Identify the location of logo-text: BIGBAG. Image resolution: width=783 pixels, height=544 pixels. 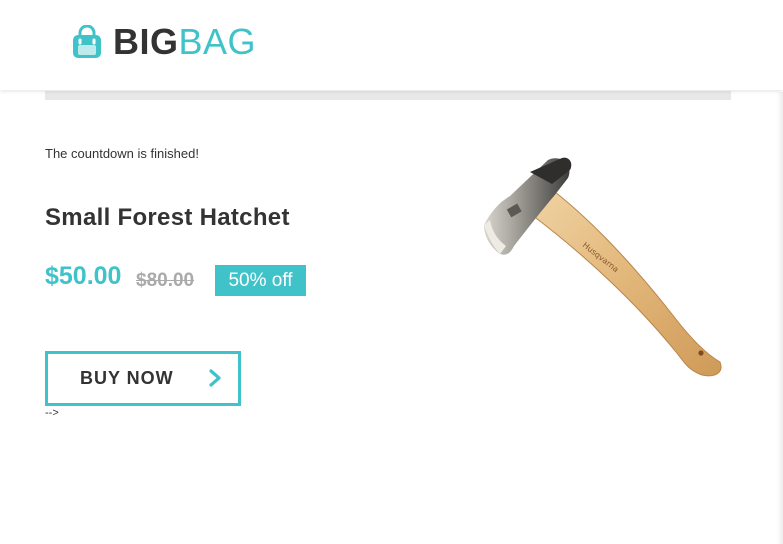
(184, 42).